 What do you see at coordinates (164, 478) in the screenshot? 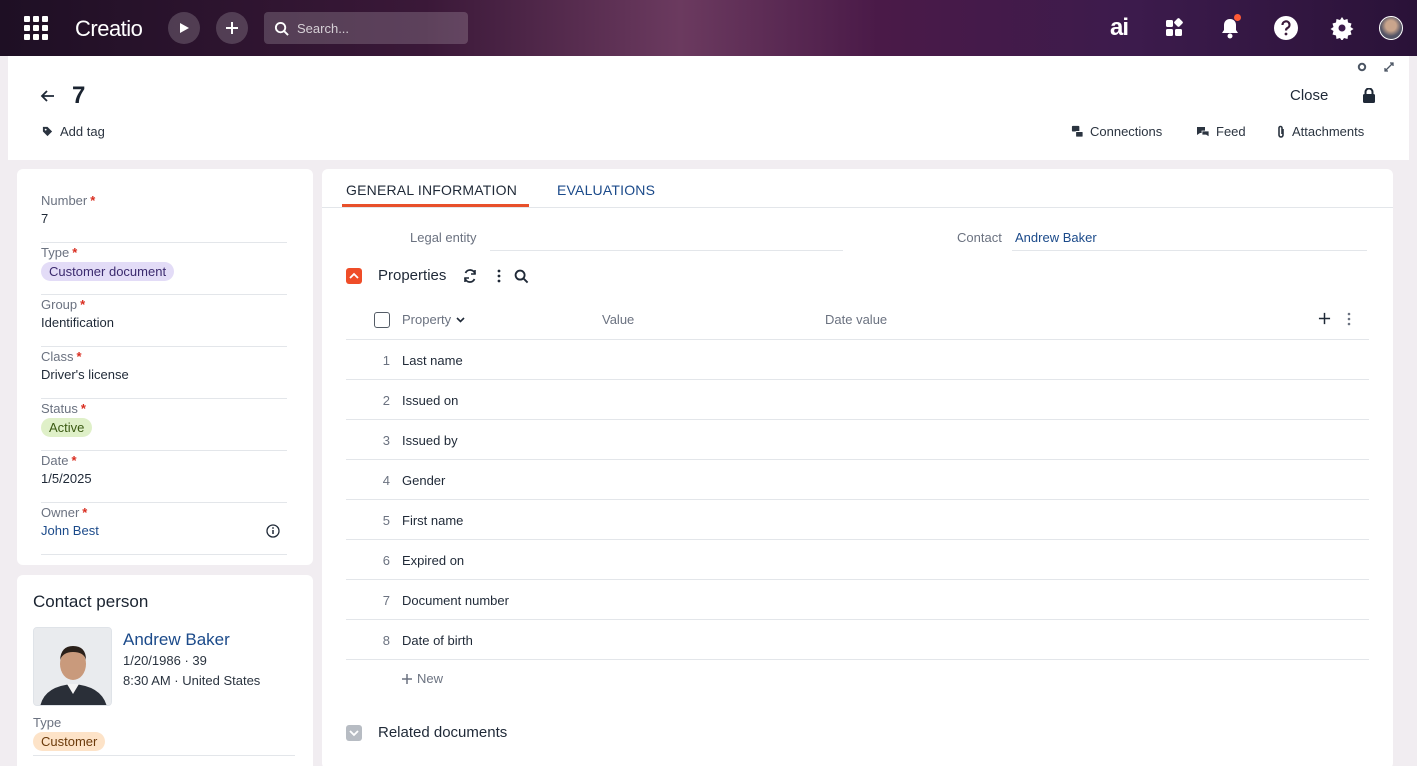
I see `field-date: Date * 1/5/2025` at bounding box center [164, 478].